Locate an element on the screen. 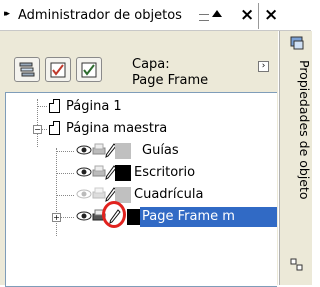  show-object-properties-icon is located at coordinates (27, 69).